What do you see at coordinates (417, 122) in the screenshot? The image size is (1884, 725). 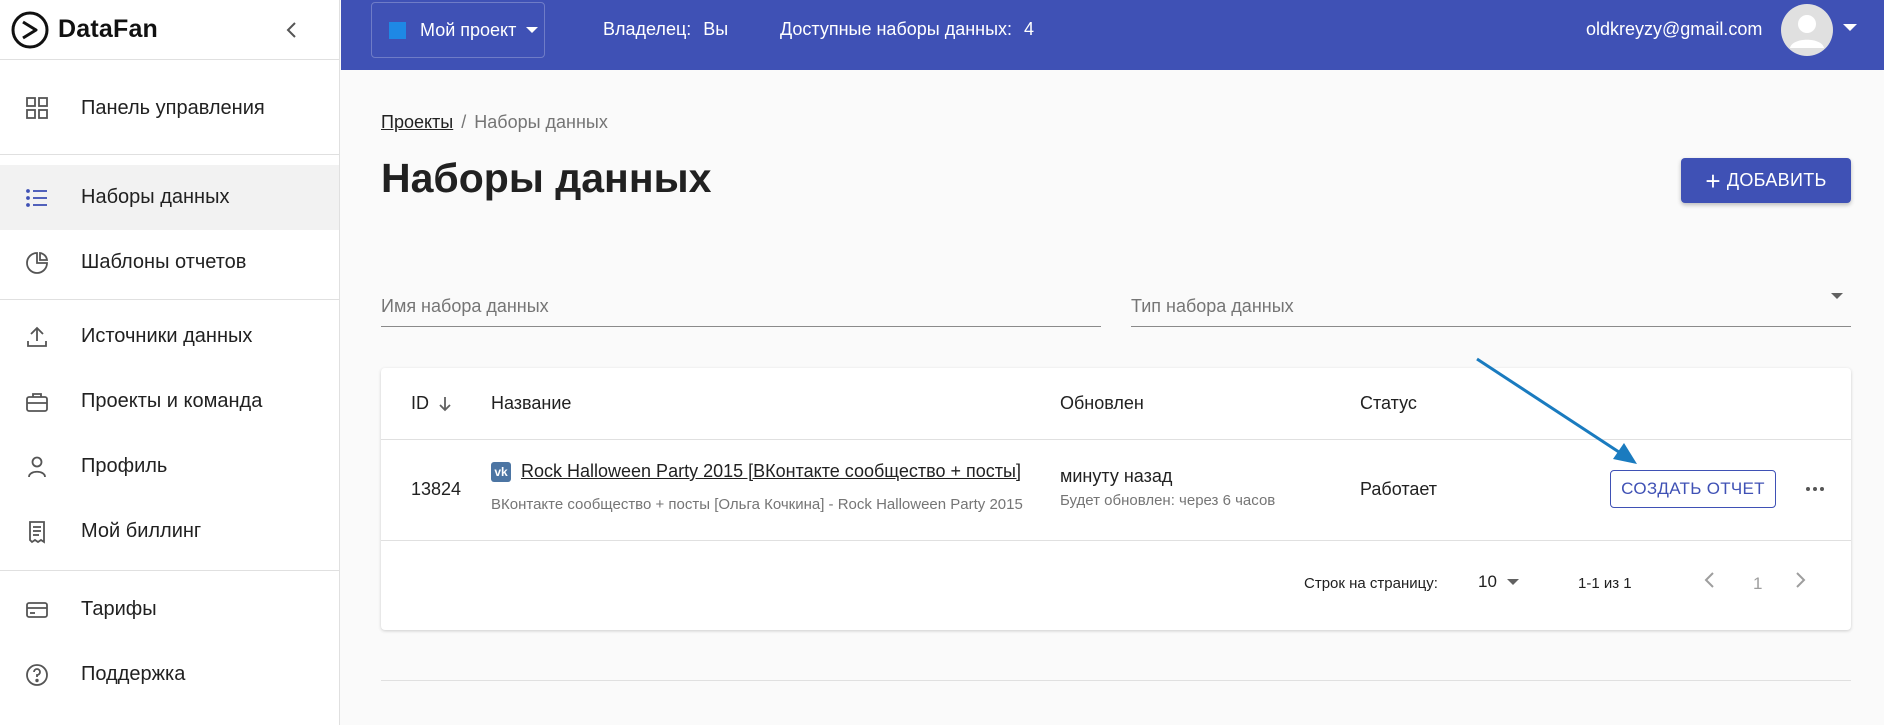 I see `breadcrumb-projects-link: Проекты` at bounding box center [417, 122].